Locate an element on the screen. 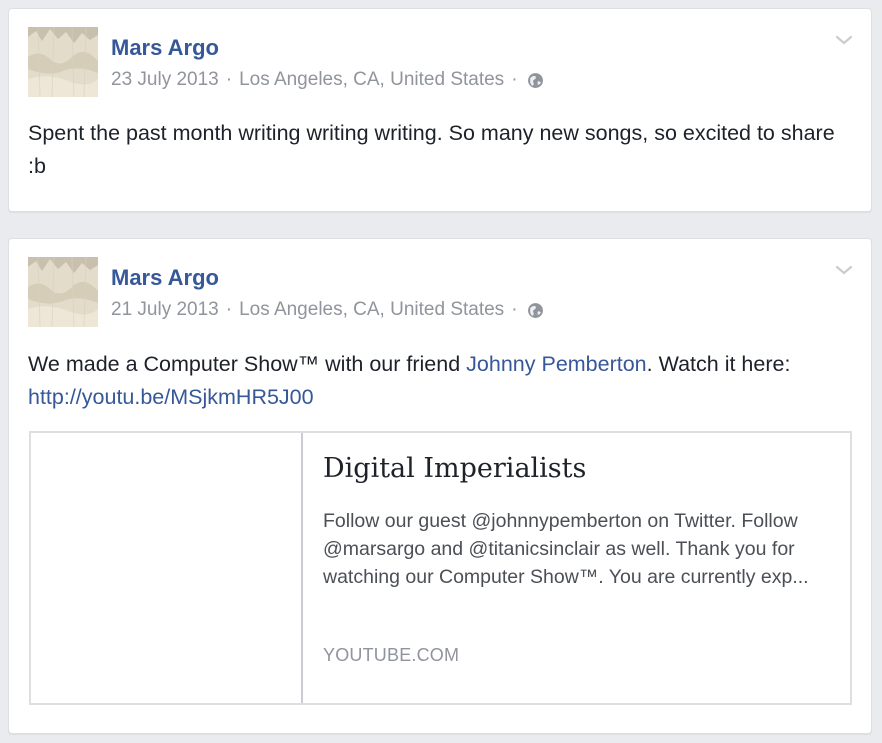 The width and height of the screenshot is (882, 743). link-preview-domain: YOUTUBE.COM is located at coordinates (391, 655).